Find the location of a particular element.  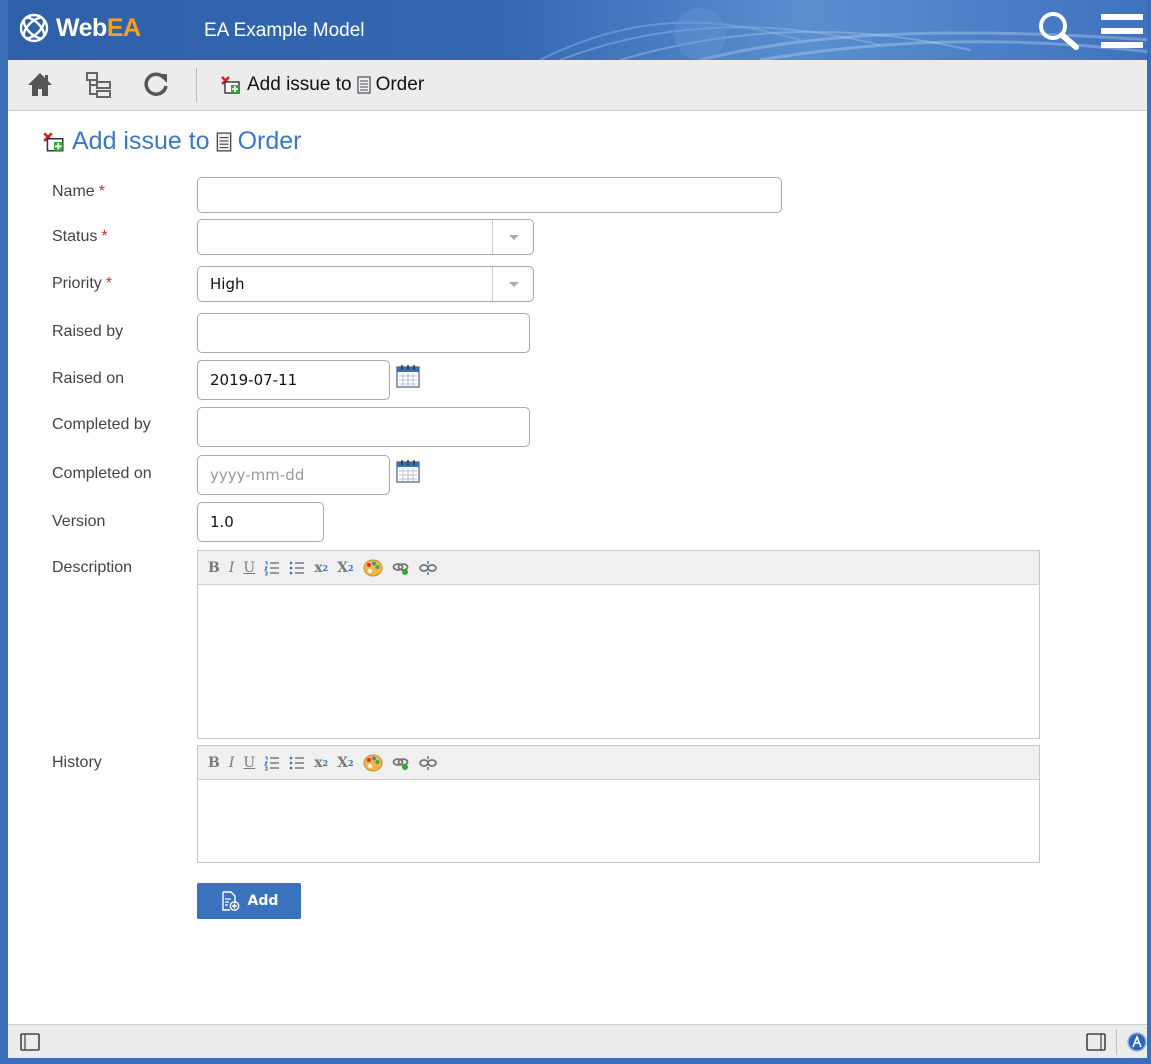

model-title: EA Example Model is located at coordinates (284, 30).